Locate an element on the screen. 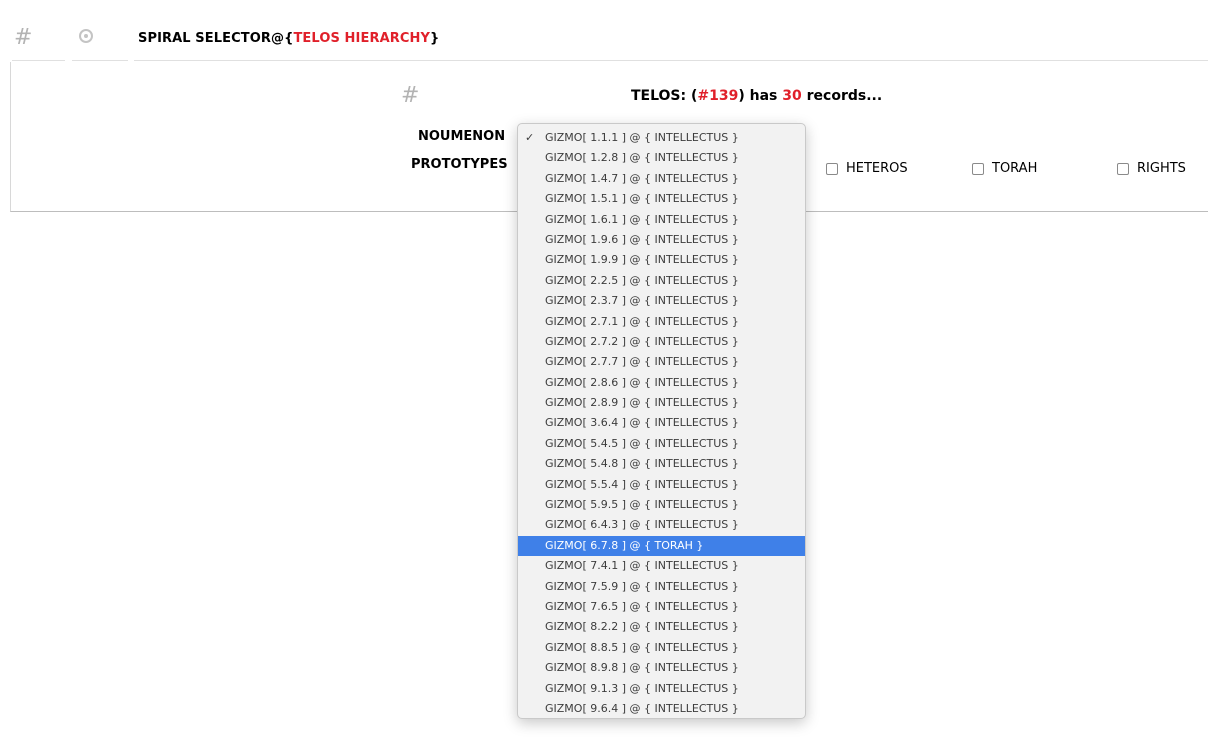  dropdown-option: GIZMO[ 5.9.5 ] @ { INTELLECTUS } is located at coordinates (661, 505).